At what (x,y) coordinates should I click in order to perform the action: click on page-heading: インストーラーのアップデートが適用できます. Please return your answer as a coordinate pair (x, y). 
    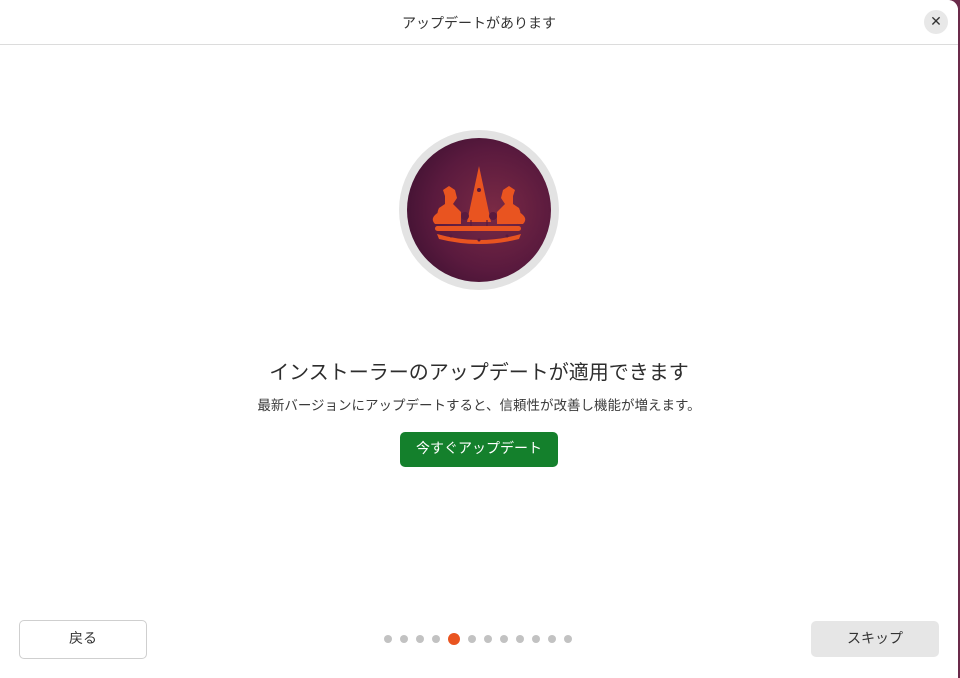
    Looking at the image, I should click on (479, 372).